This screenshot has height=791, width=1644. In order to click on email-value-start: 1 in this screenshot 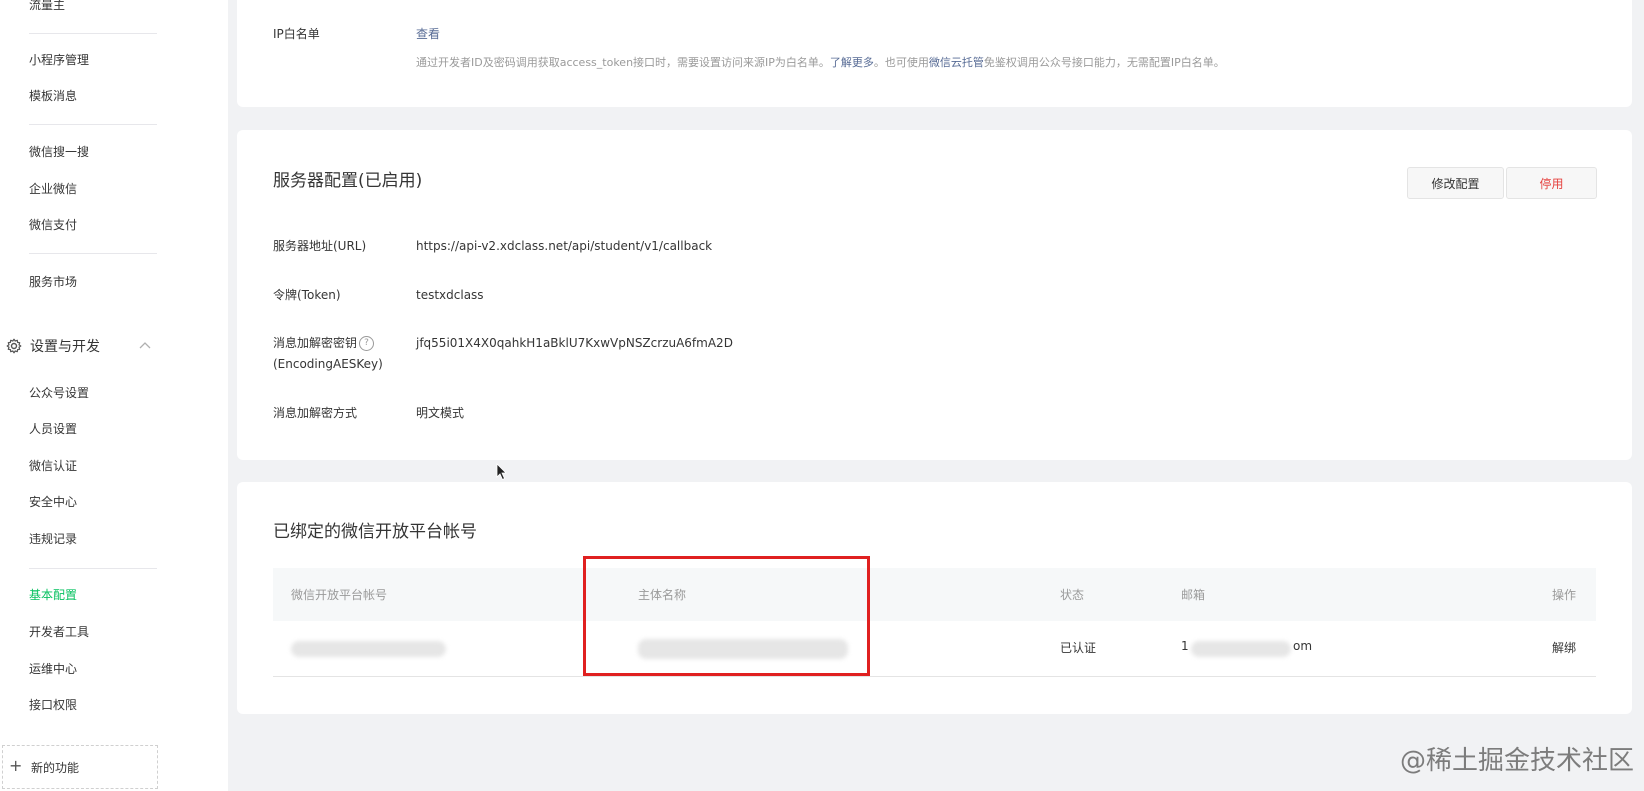, I will do `click(1185, 646)`.